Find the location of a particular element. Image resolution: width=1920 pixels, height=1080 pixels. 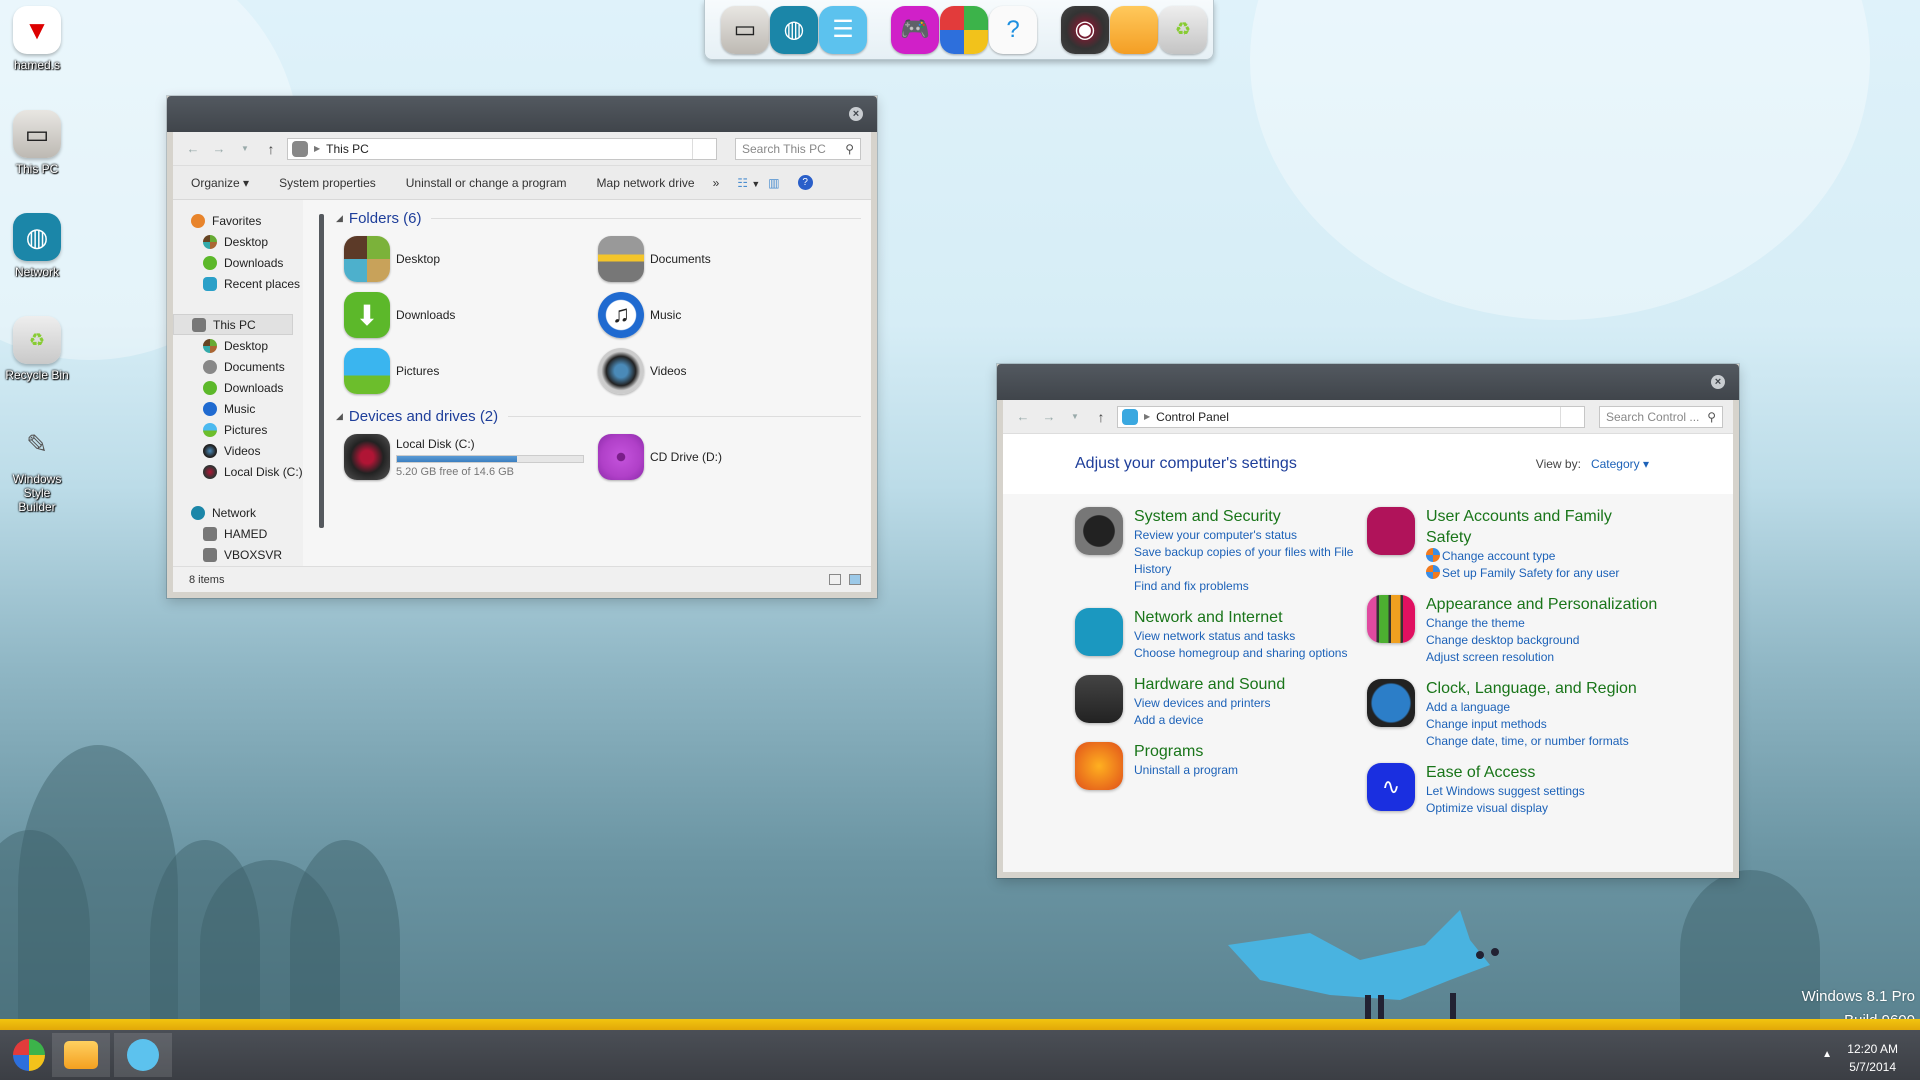

category-heading: Ease of Access is located at coordinates (1505, 772).